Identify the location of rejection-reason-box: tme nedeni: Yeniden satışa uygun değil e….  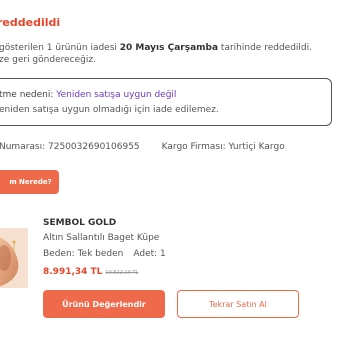
(166, 102).